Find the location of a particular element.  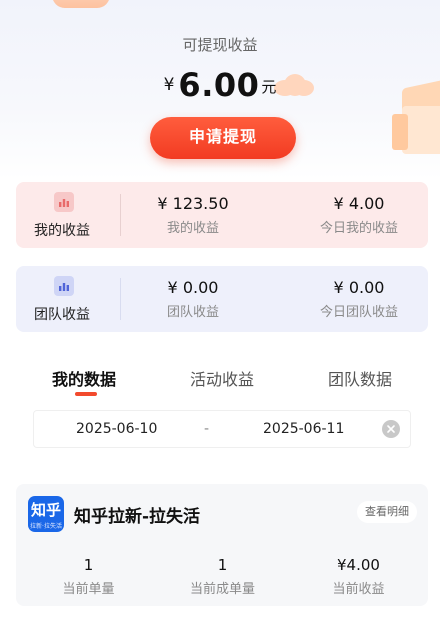

team-today-earnings: ¥ 0.00 今日团队收益 is located at coordinates (359, 299).